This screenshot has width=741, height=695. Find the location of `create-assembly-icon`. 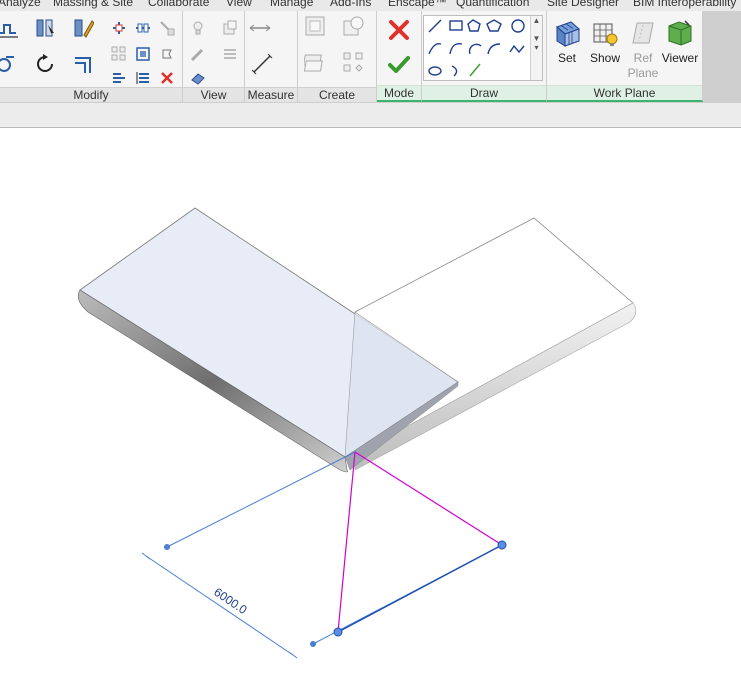

create-assembly-icon is located at coordinates (353, 62).